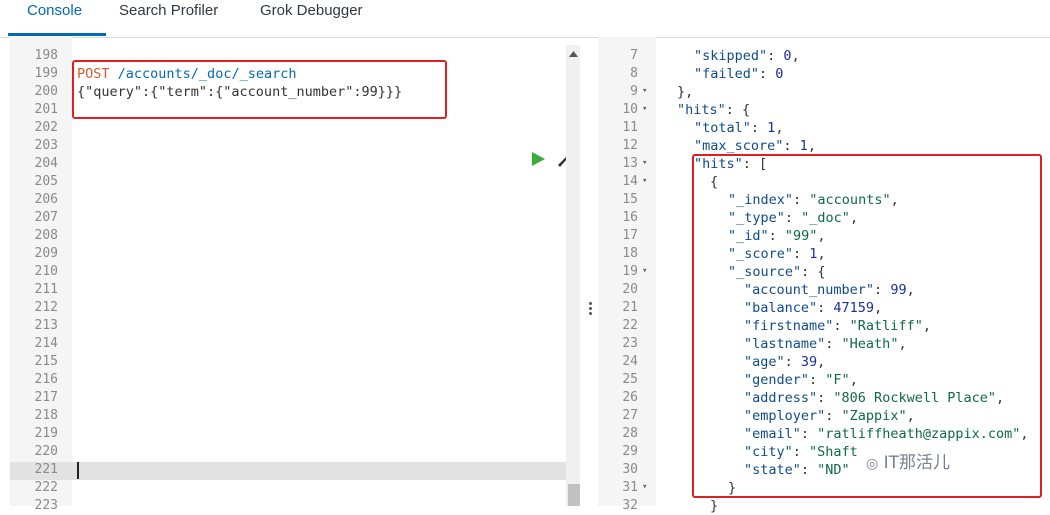 The image size is (1050, 515). What do you see at coordinates (630, 289) in the screenshot?
I see `line-number: 20` at bounding box center [630, 289].